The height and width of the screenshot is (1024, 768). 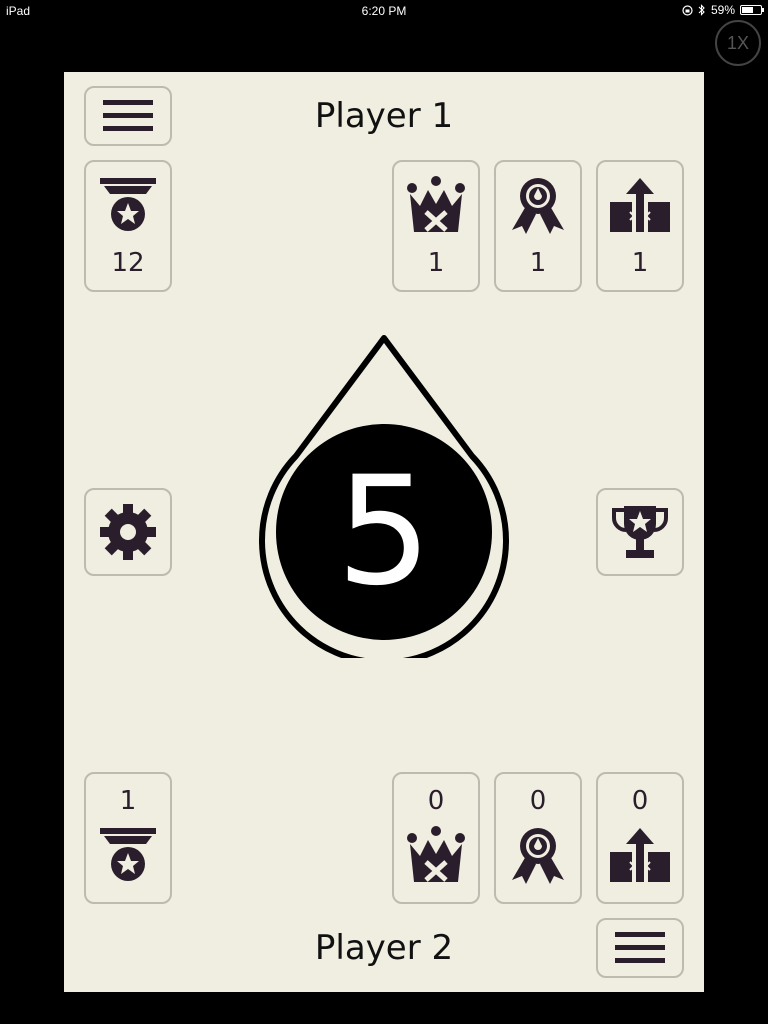 I want to click on trophy-star-icon, so click(x=640, y=532).